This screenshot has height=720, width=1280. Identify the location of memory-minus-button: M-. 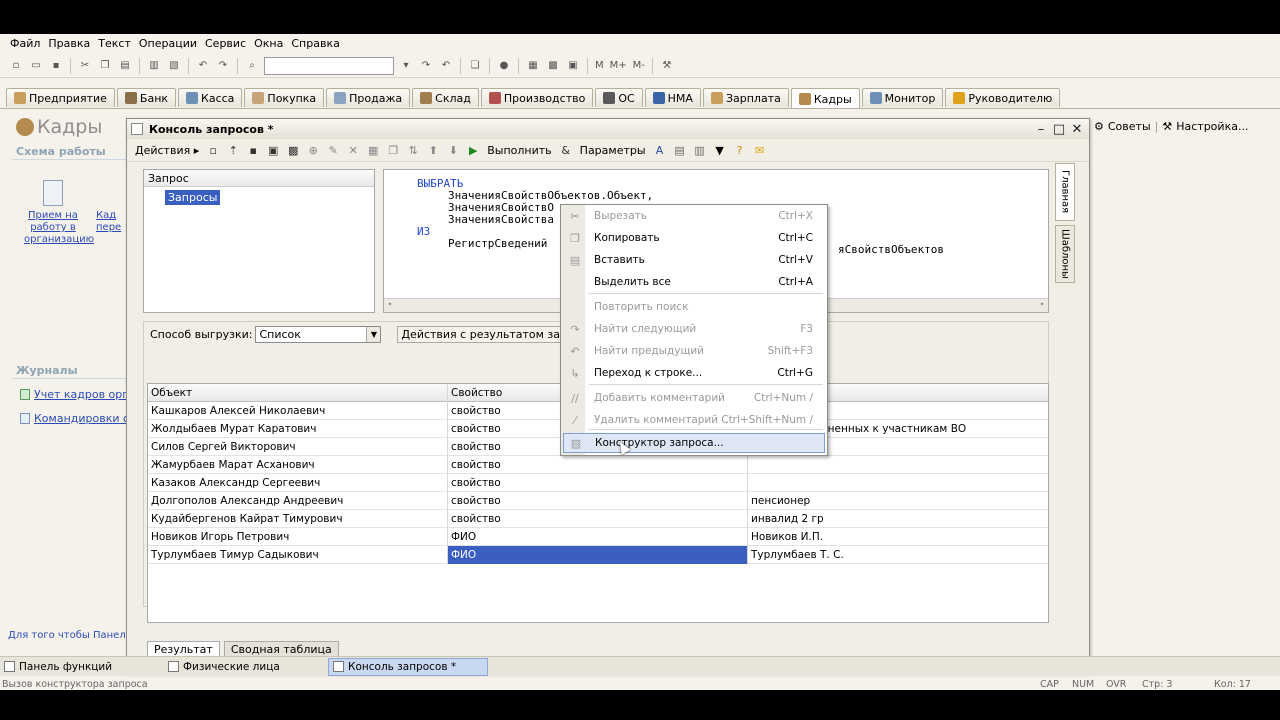
(639, 65).